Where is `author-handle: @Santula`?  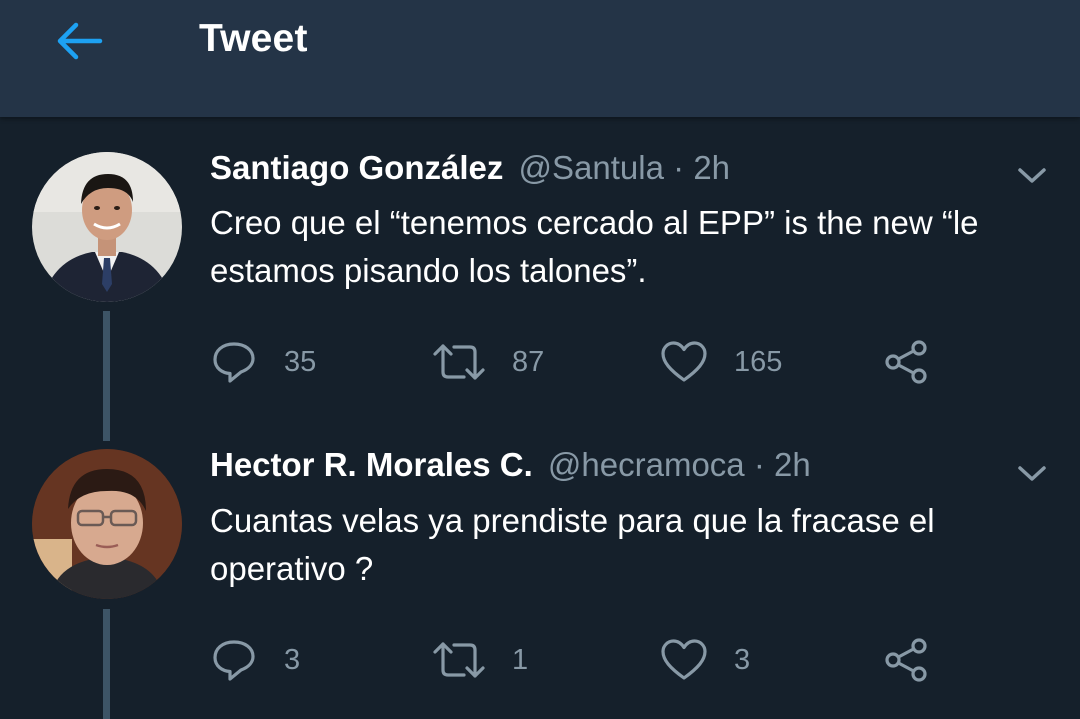
author-handle: @Santula is located at coordinates (591, 167).